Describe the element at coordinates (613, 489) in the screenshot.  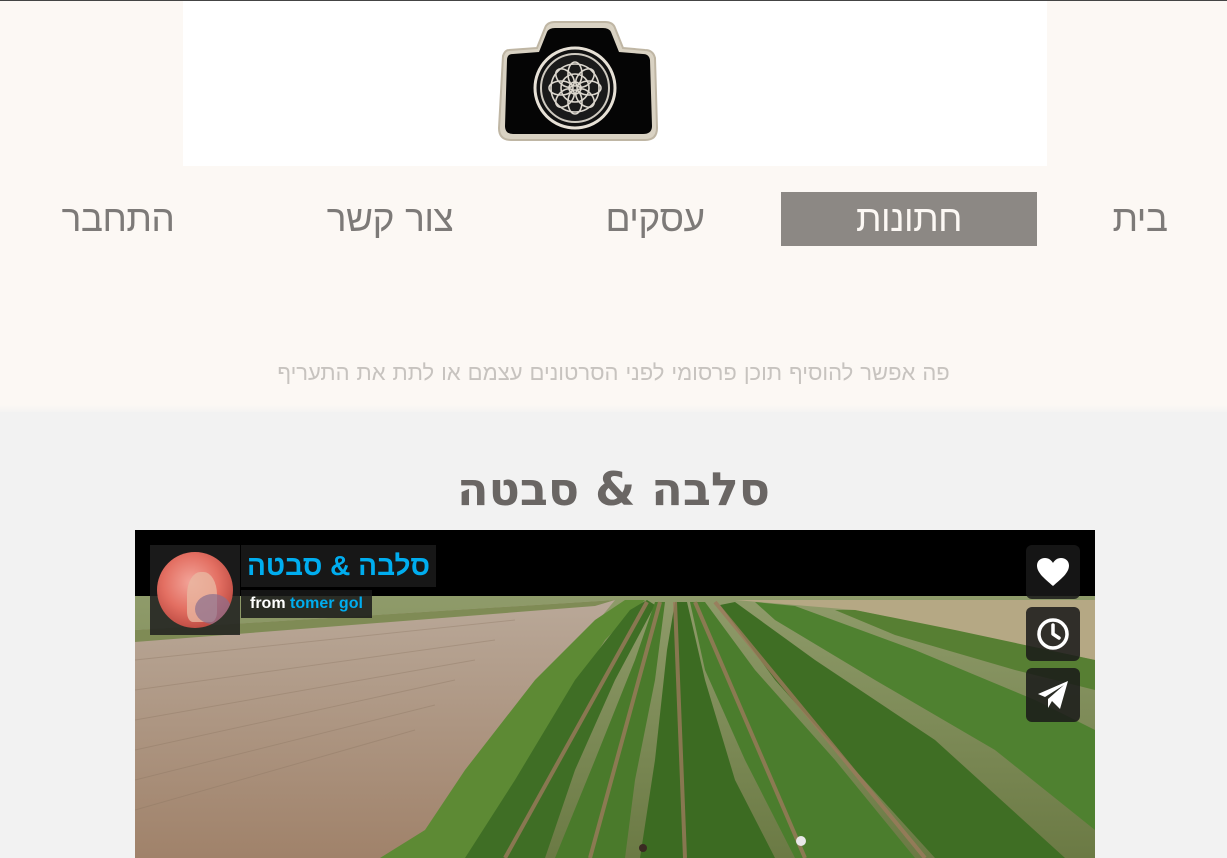
I see `video-title: סלבה & סבטה` at that location.